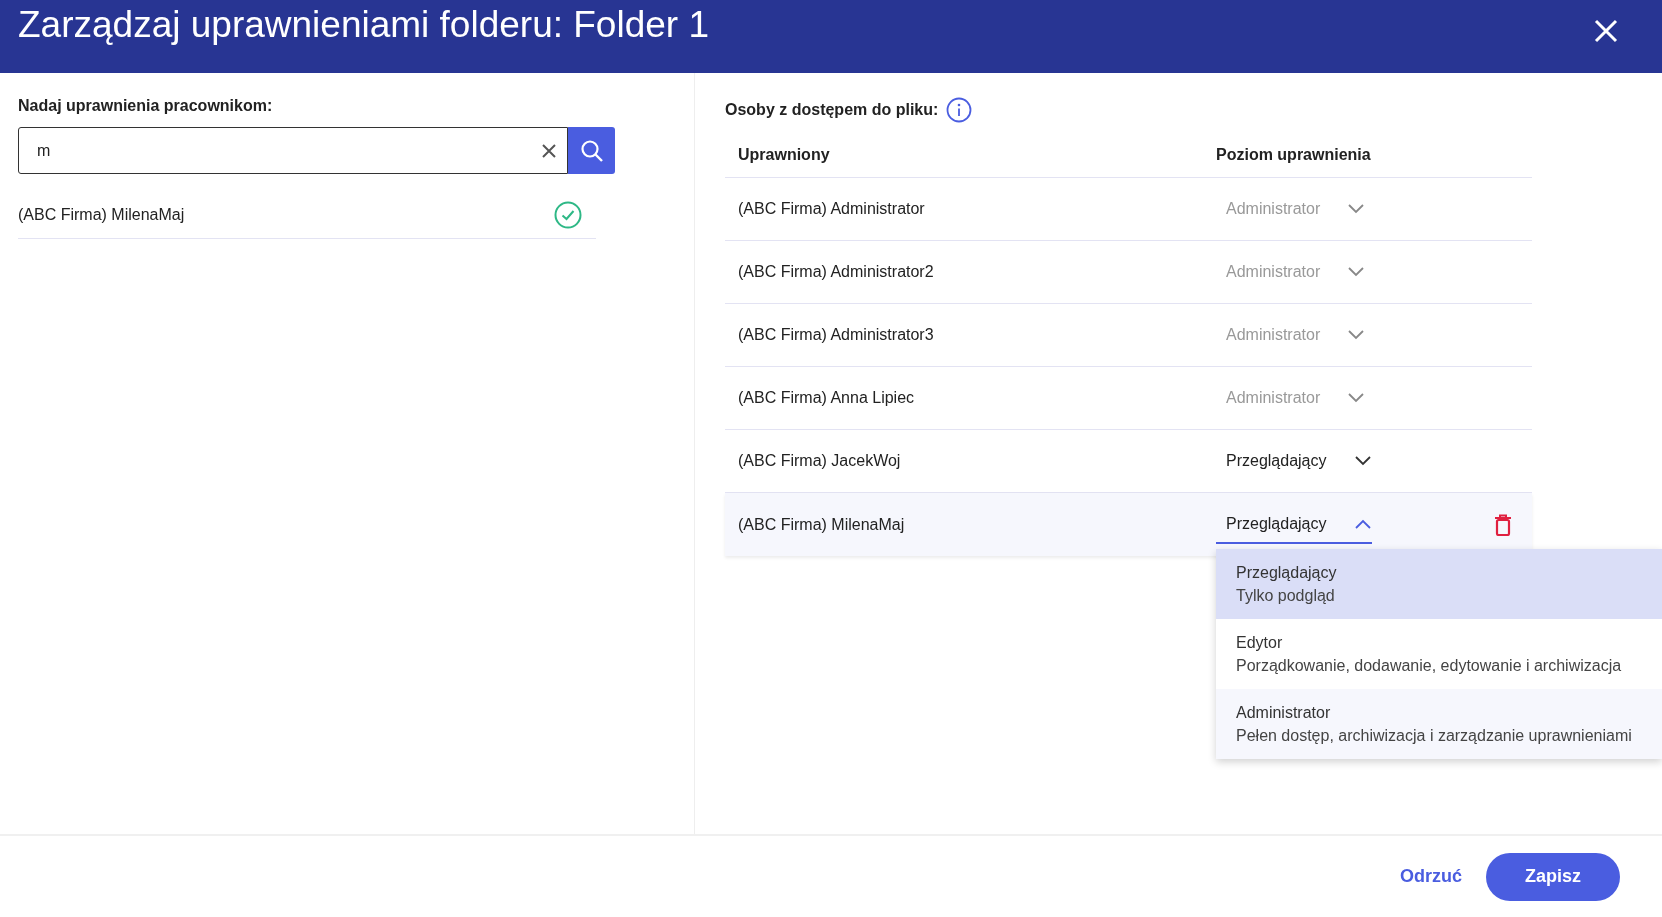  What do you see at coordinates (1606, 30) in the screenshot?
I see `close-icon` at bounding box center [1606, 30].